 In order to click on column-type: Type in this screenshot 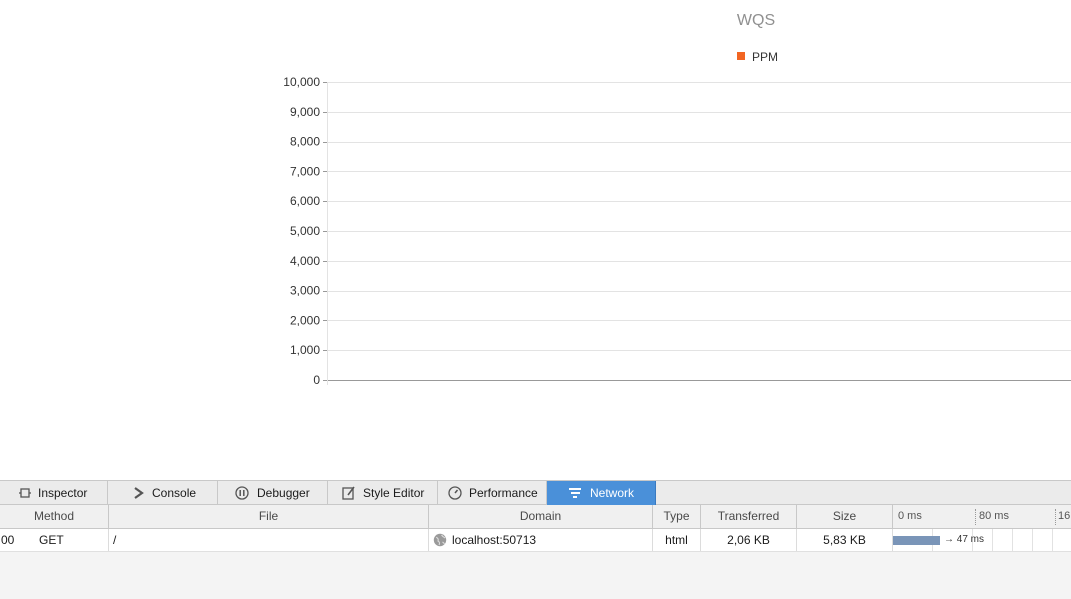, I will do `click(677, 516)`.